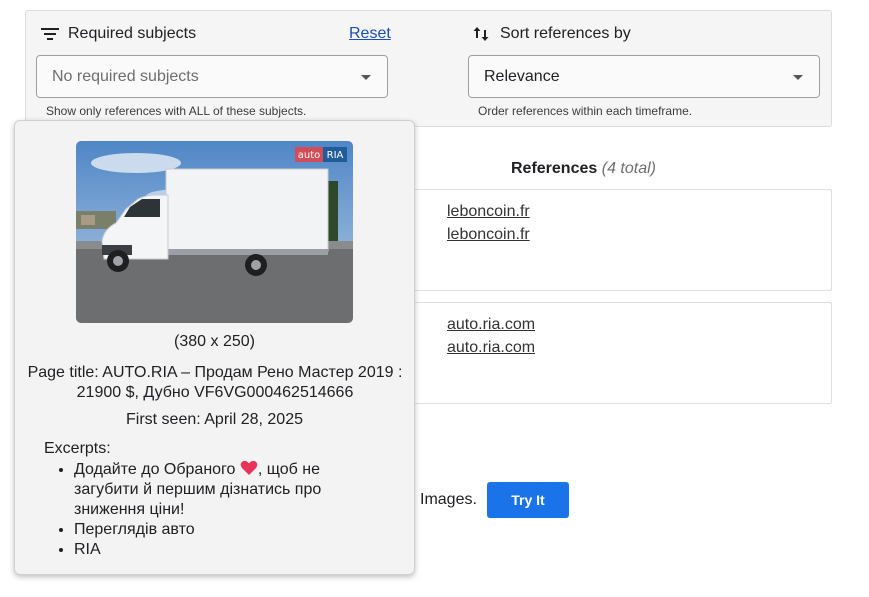  I want to click on references-title: References, so click(554, 168).